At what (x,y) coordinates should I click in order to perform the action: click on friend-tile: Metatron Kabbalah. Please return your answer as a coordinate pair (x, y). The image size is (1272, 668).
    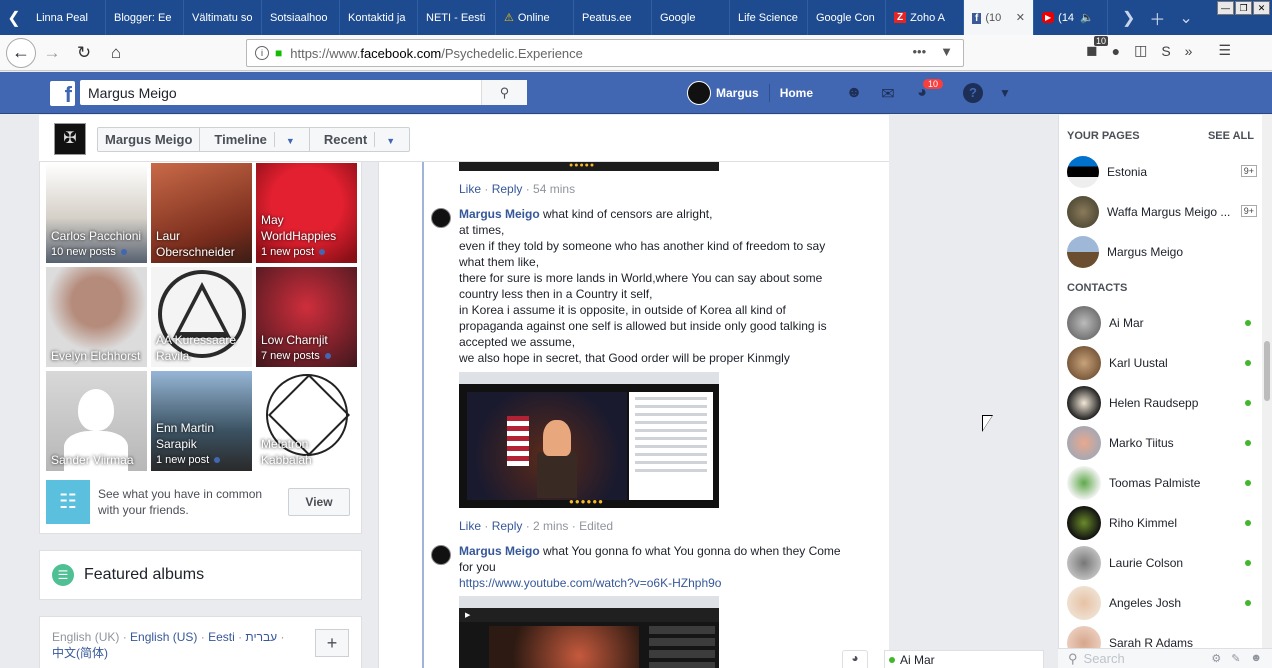
    Looking at the image, I should click on (306, 421).